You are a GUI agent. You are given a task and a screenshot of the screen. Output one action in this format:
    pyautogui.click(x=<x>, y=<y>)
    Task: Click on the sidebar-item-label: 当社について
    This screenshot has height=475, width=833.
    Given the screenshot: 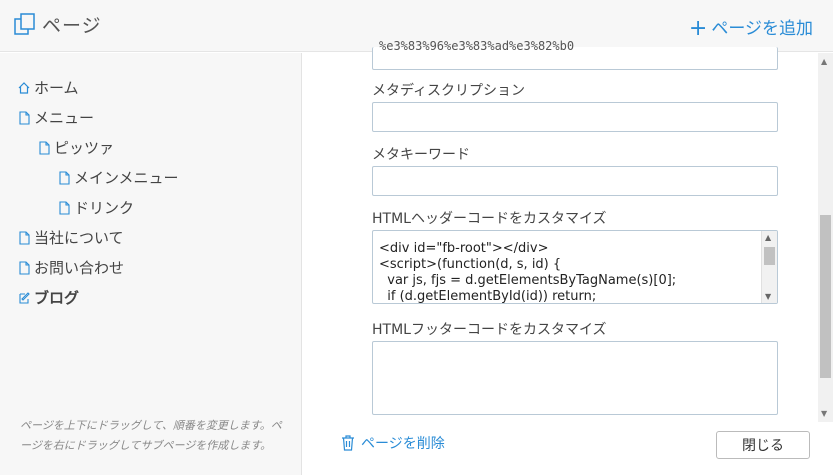 What is the action you would take?
    pyautogui.click(x=79, y=238)
    